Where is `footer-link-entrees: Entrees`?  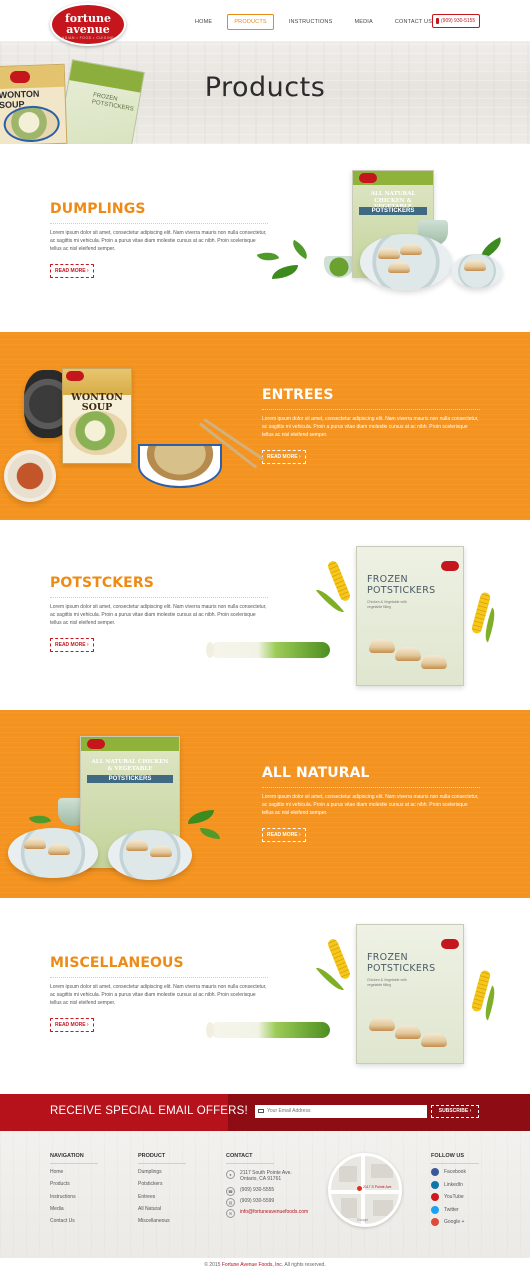 footer-link-entrees: Entrees is located at coordinates (162, 1197).